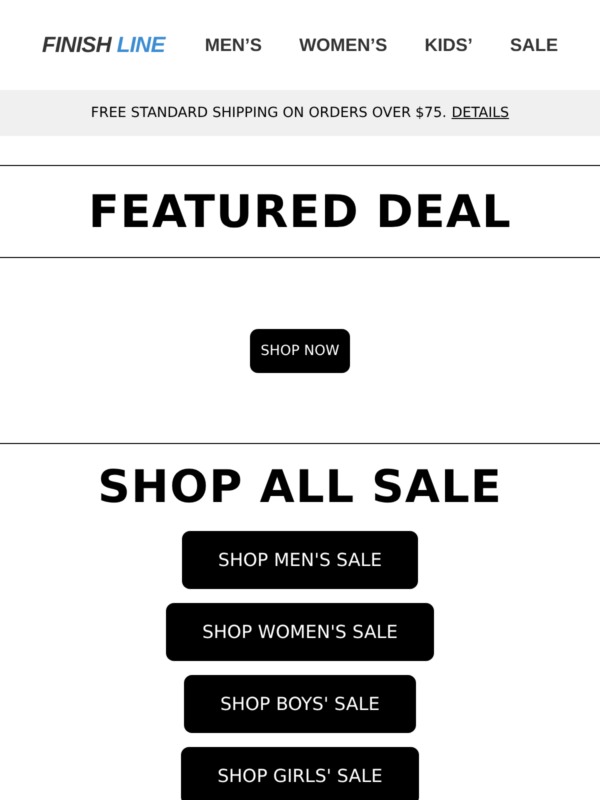  Describe the element at coordinates (300, 632) in the screenshot. I see `sale-button: SHOP WOMEN'S SALE` at that location.